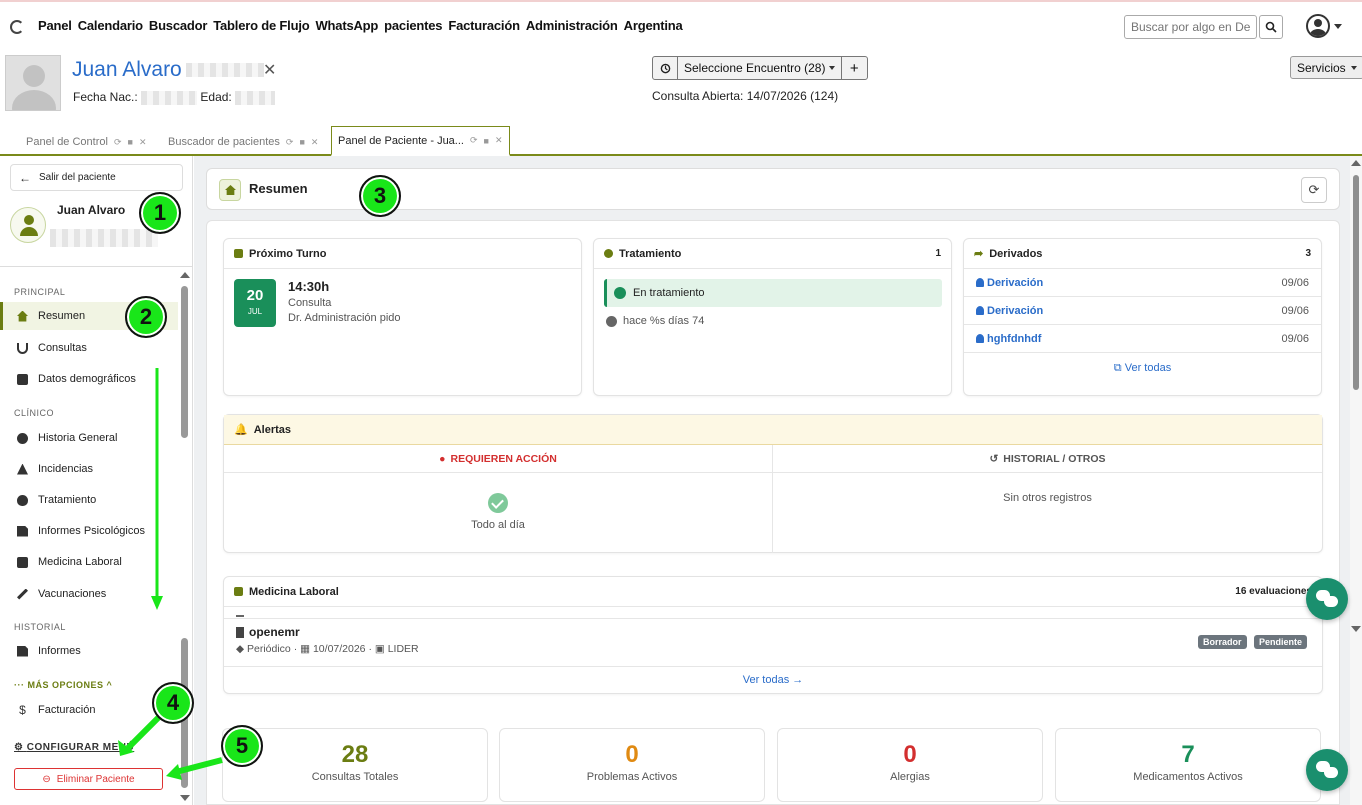  What do you see at coordinates (773, 592) in the screenshot?
I see `card-header: Medicina Laboral 16 evaluaciones` at bounding box center [773, 592].